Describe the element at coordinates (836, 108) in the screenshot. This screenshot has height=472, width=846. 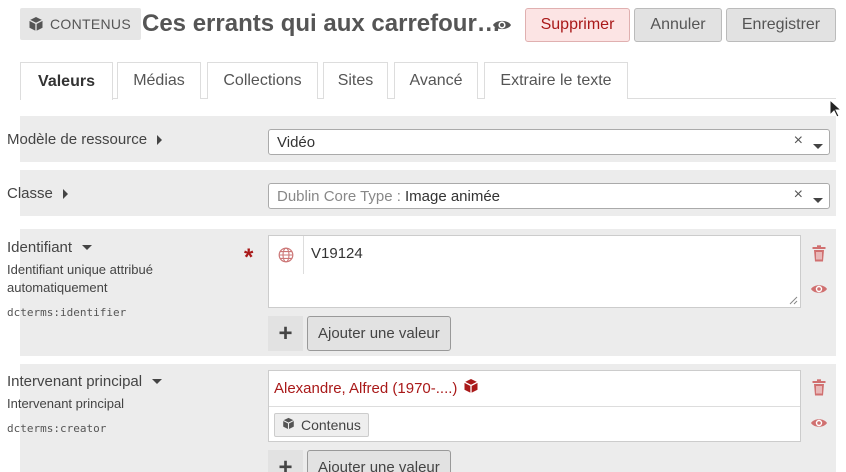
I see `mouse-cursor-icon` at that location.